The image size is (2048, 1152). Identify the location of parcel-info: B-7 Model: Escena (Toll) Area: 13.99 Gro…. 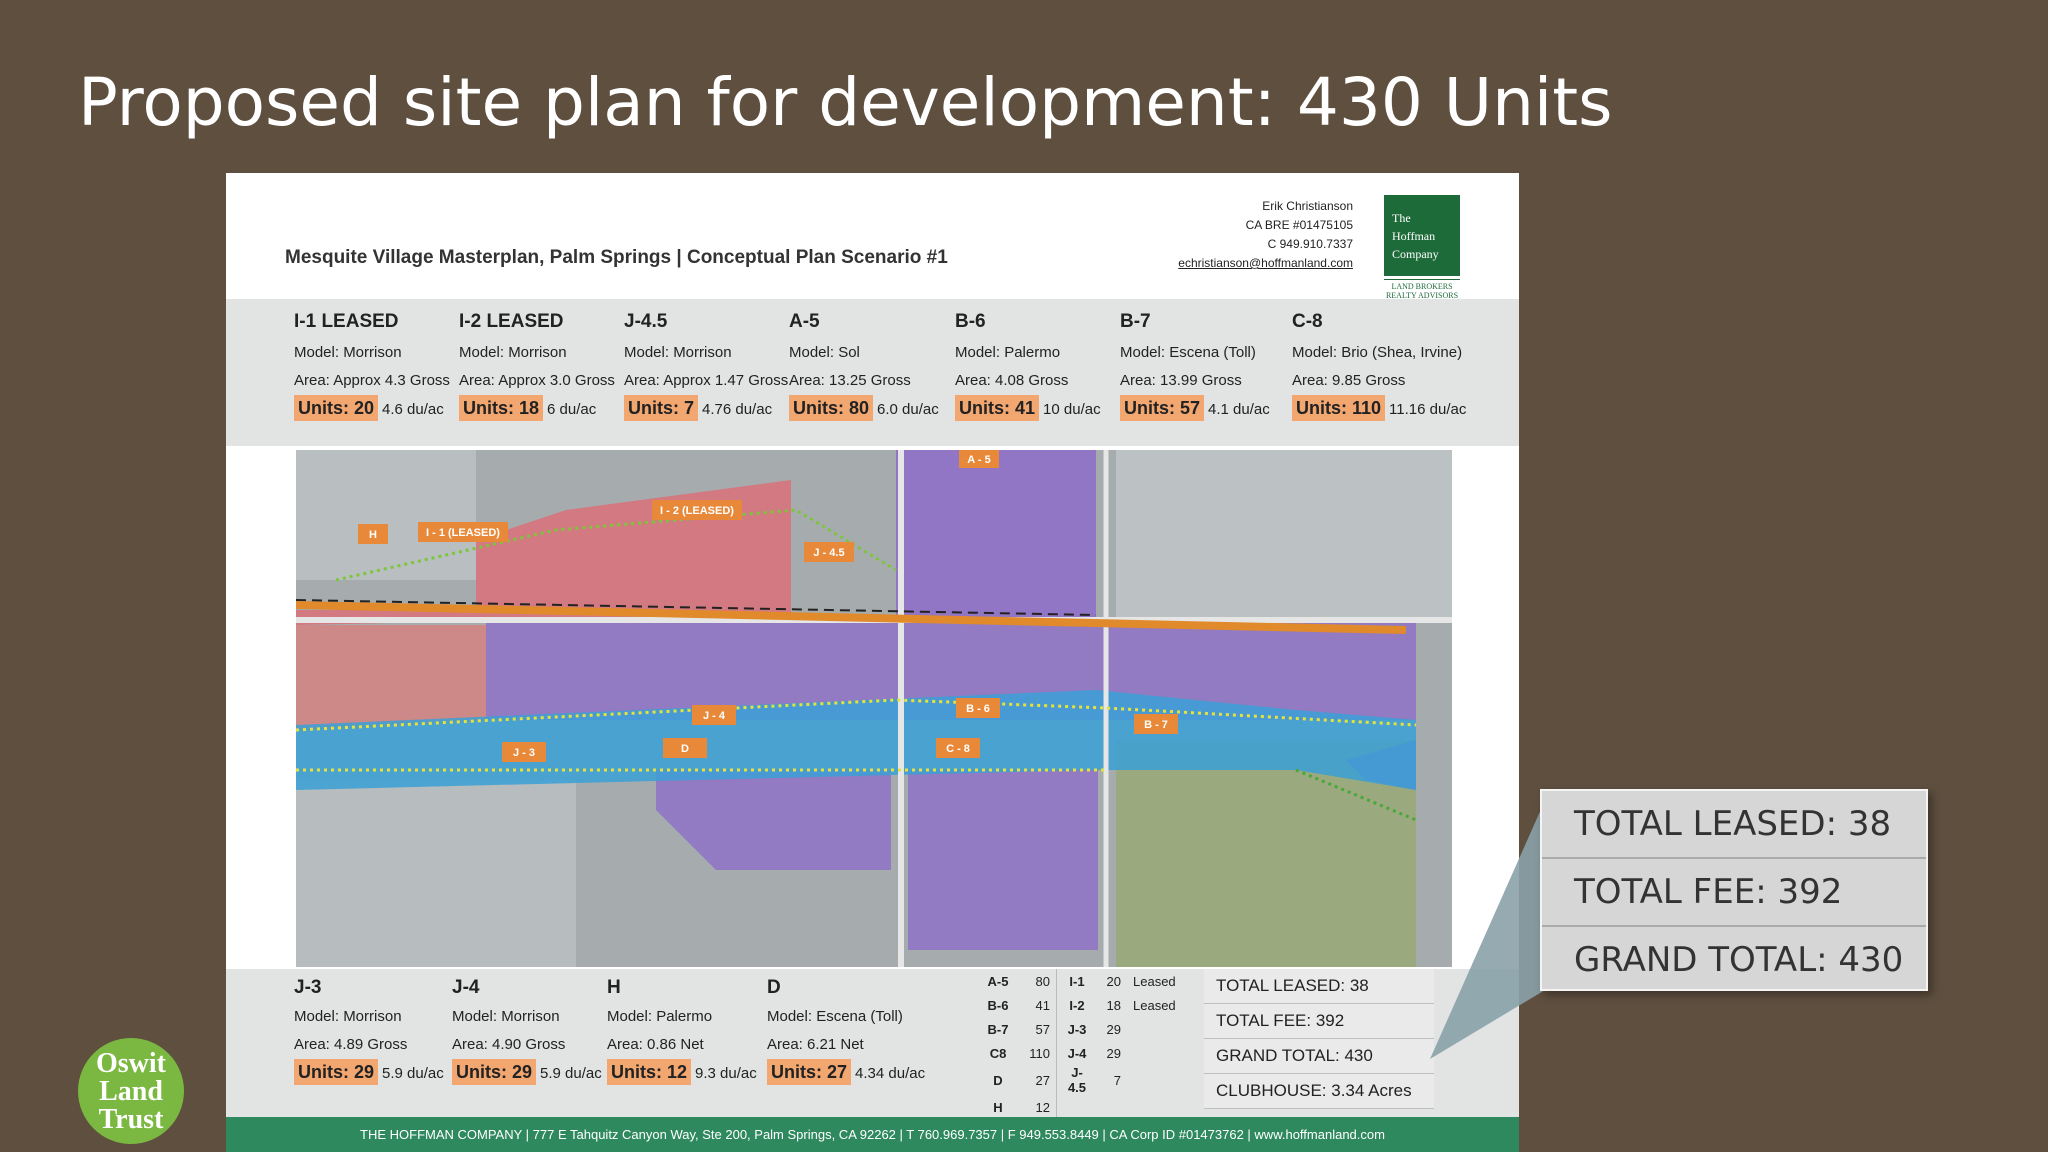
(1195, 367).